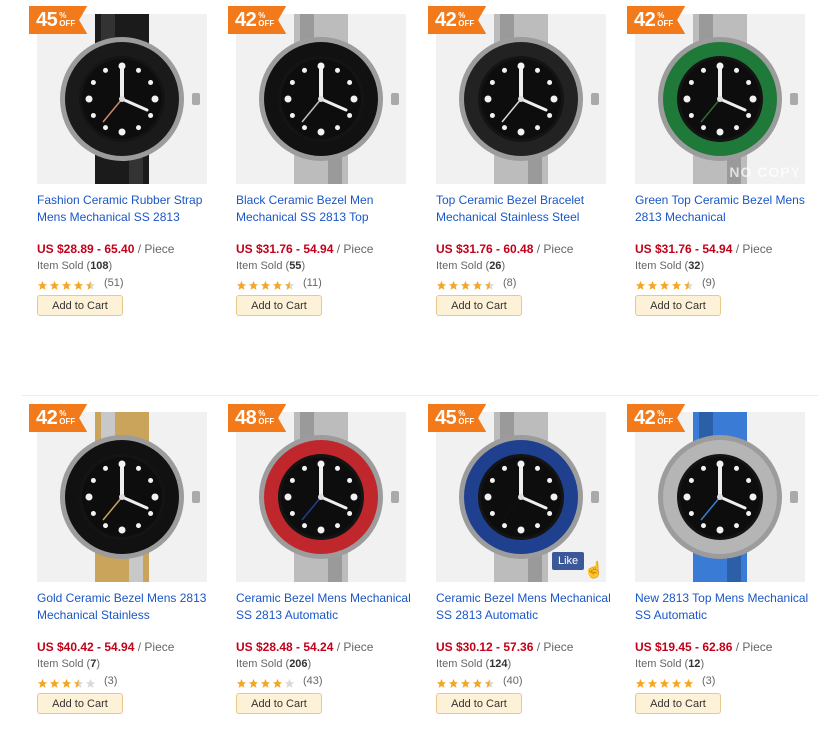  What do you see at coordinates (720, 99) in the screenshot?
I see `product-image: NO COPY` at bounding box center [720, 99].